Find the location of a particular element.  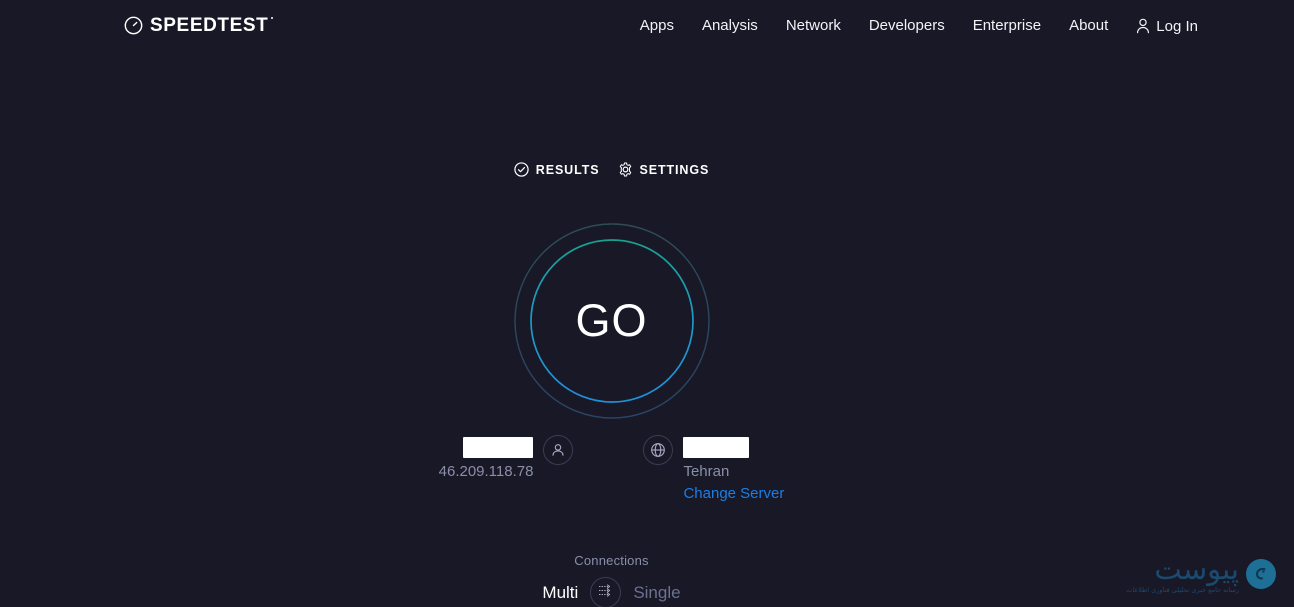

nav-item-analysis: Analysis is located at coordinates (730, 26).